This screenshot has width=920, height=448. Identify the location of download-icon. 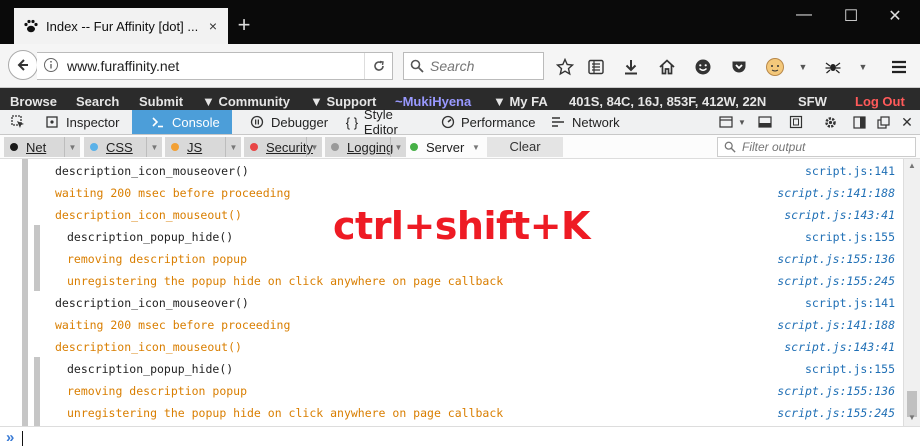
(631, 67).